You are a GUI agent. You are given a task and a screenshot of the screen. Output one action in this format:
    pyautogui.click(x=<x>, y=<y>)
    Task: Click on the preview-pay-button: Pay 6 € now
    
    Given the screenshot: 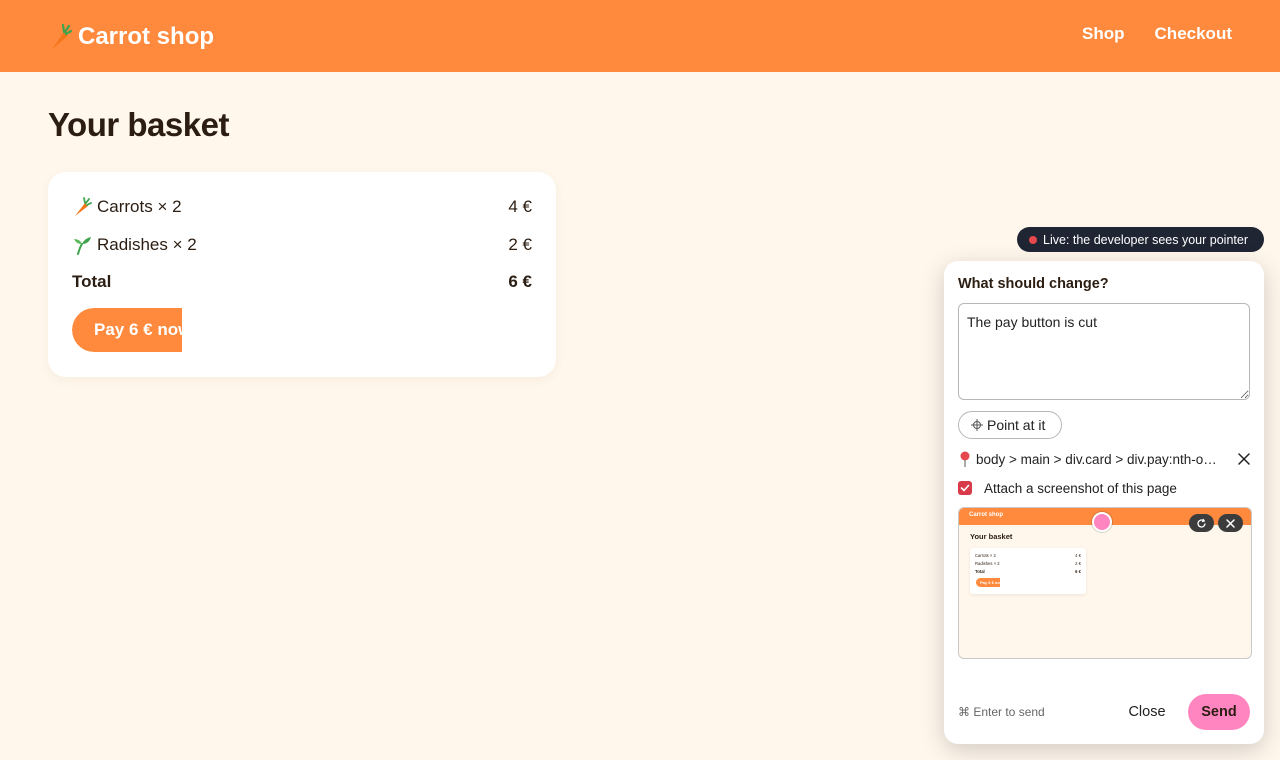 What is the action you would take?
    pyautogui.click(x=989, y=582)
    